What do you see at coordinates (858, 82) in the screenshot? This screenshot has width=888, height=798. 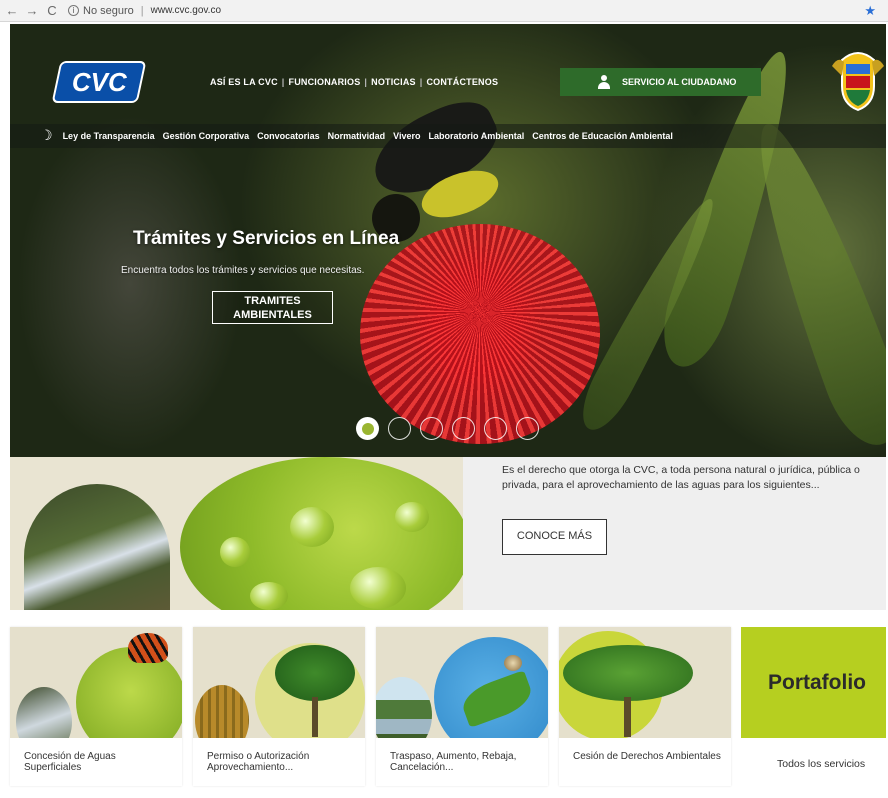 I see `colombia-coat-of-arms-icon` at bounding box center [858, 82].